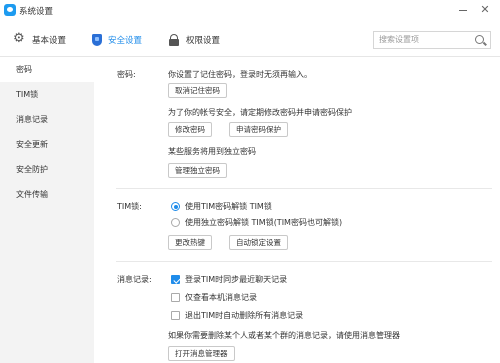  What do you see at coordinates (228, 206) in the screenshot?
I see `tim-lock-option-label: 使用TIM密码解锁 TIM锁` at bounding box center [228, 206].